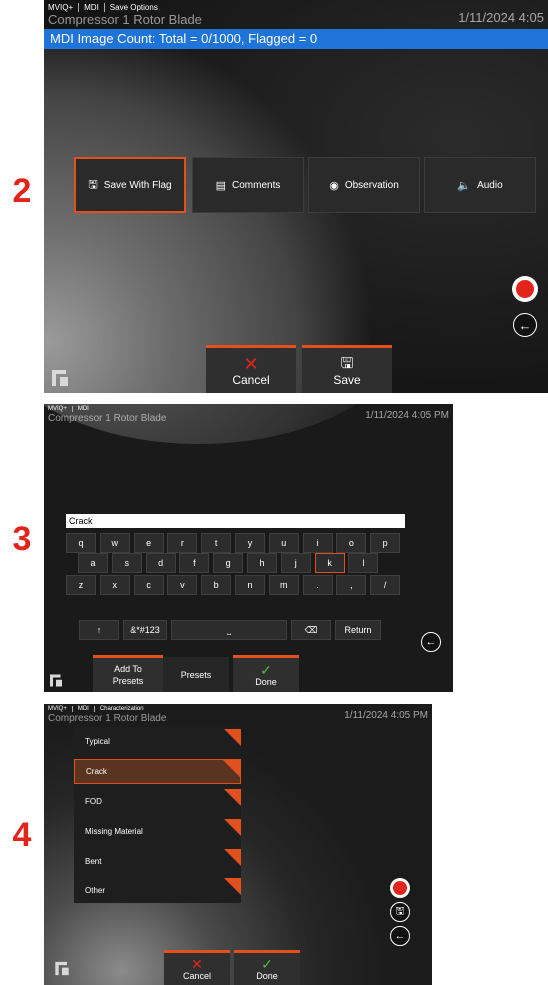 The height and width of the screenshot is (985, 548). I want to click on eye-icon: ◉, so click(334, 185).